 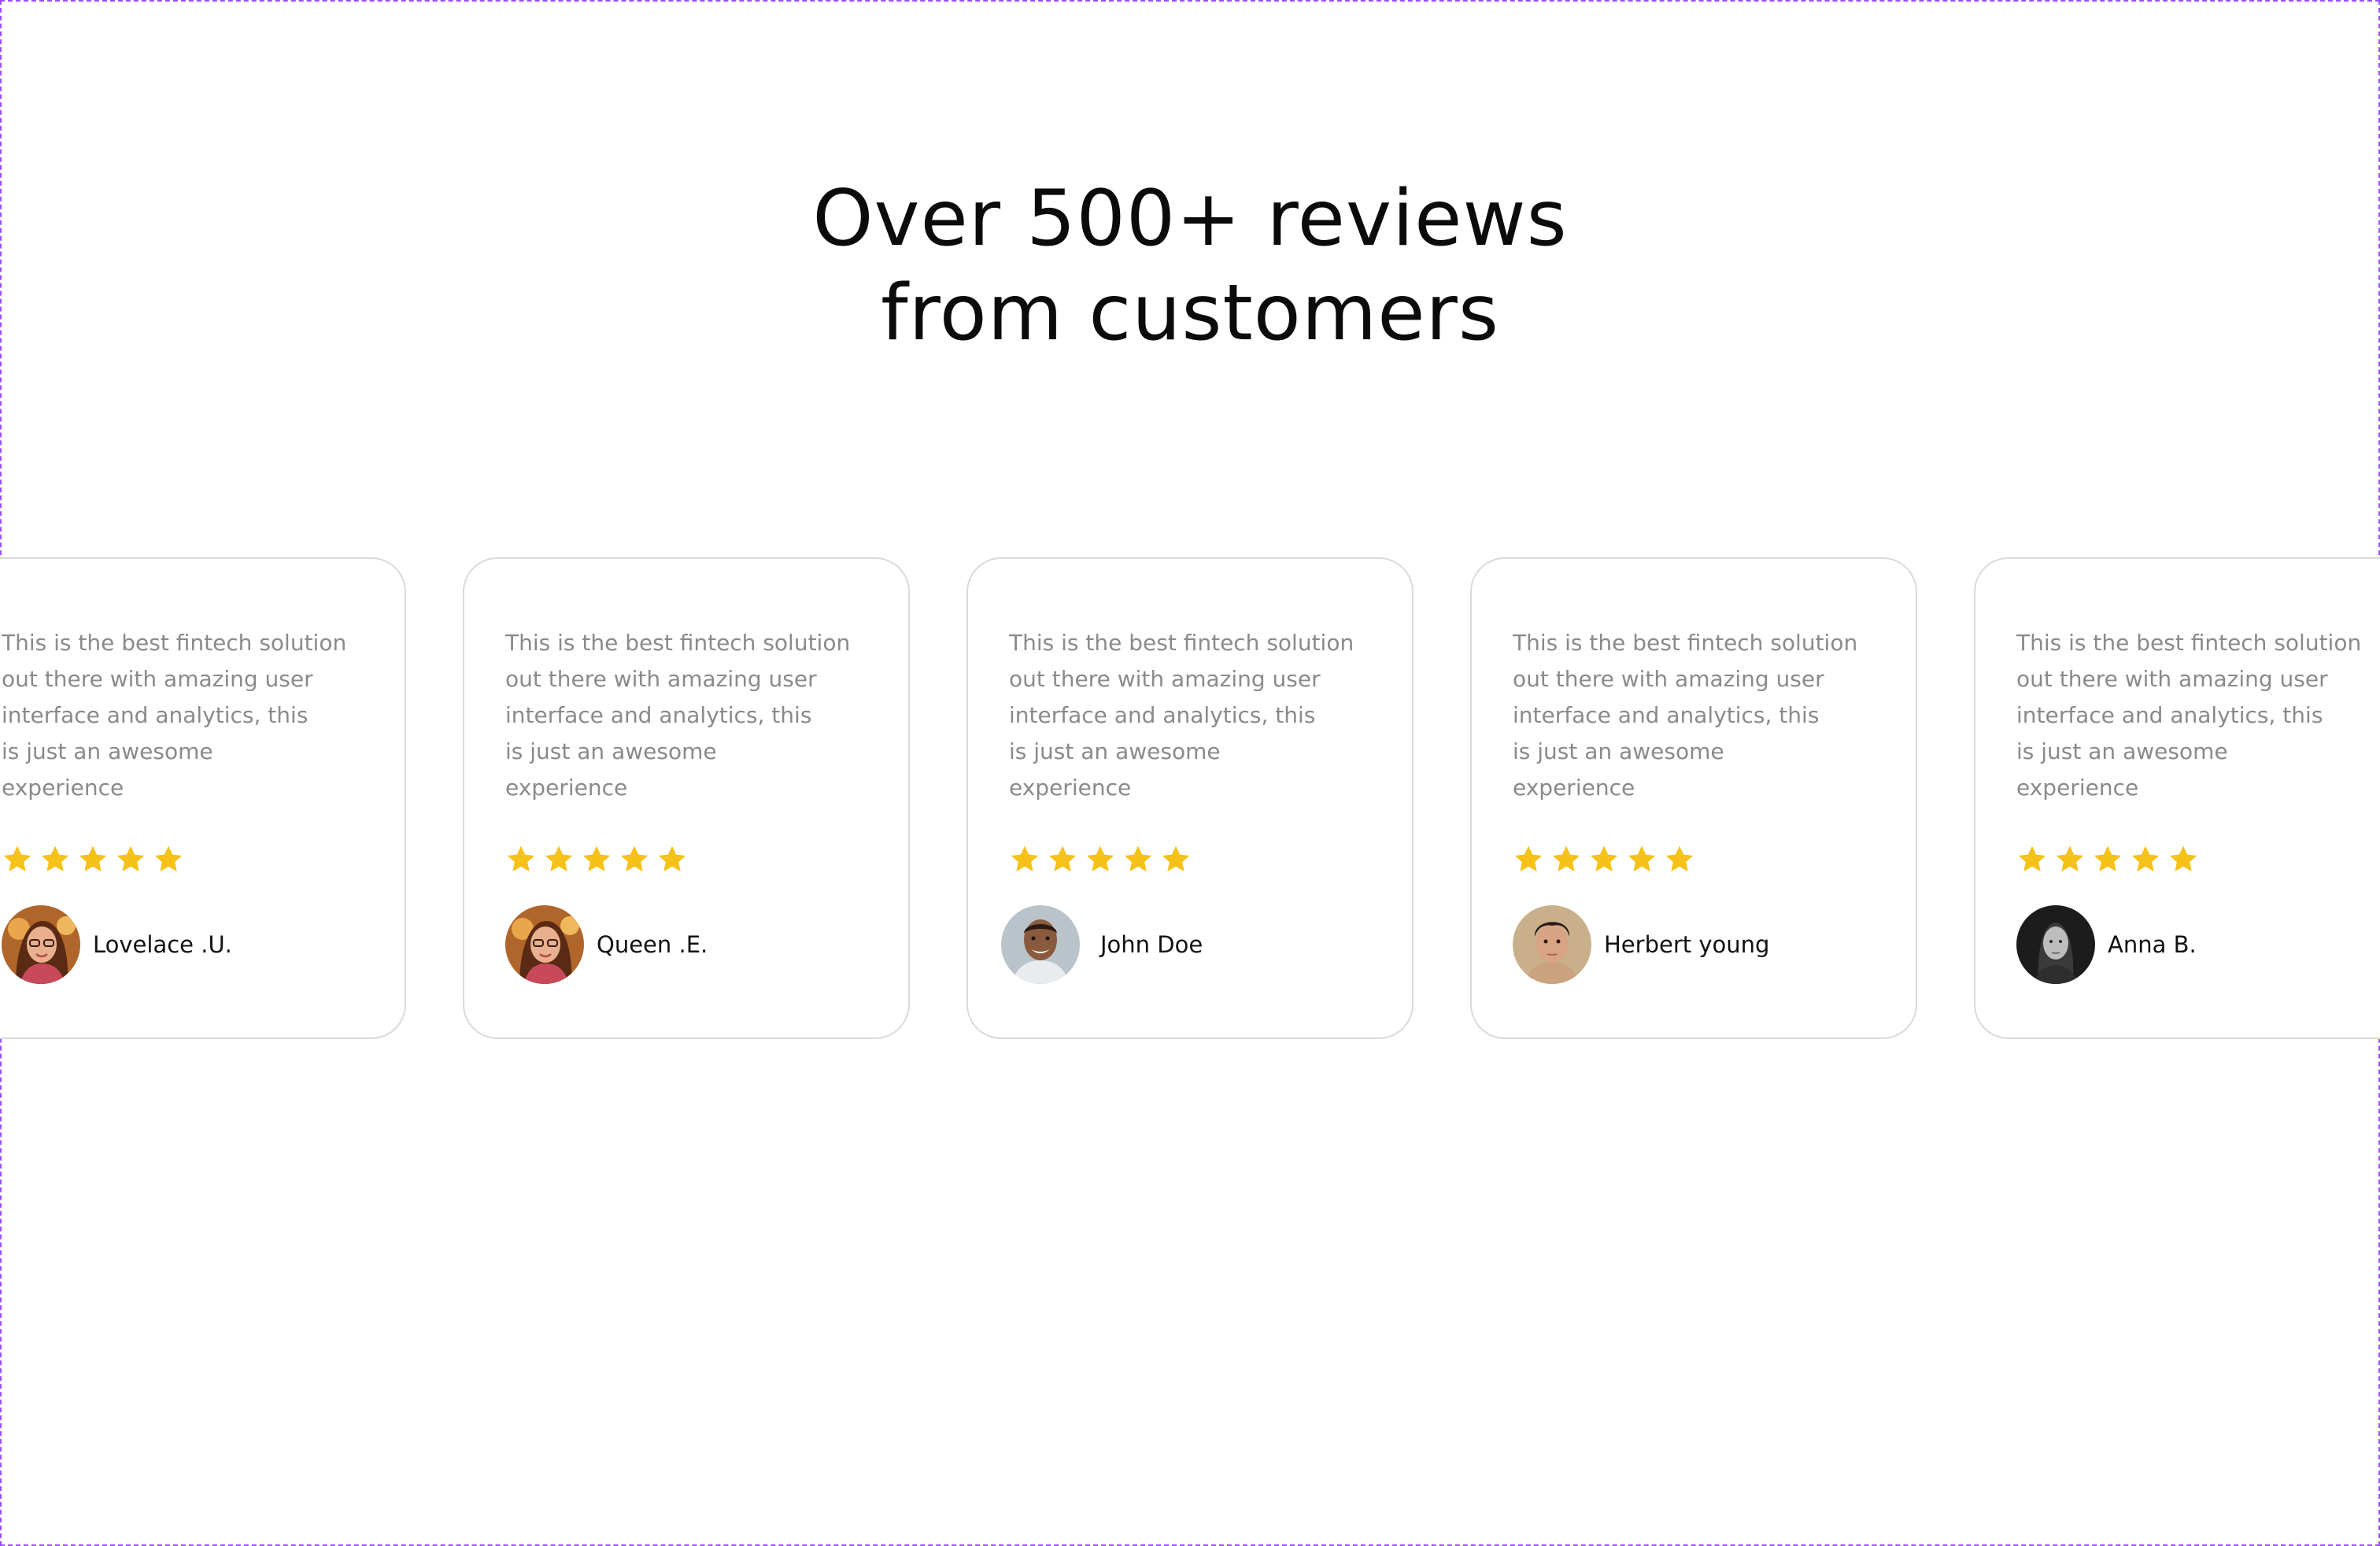 What do you see at coordinates (2055, 944) in the screenshot?
I see `woman-monochrome-avatar-icon` at bounding box center [2055, 944].